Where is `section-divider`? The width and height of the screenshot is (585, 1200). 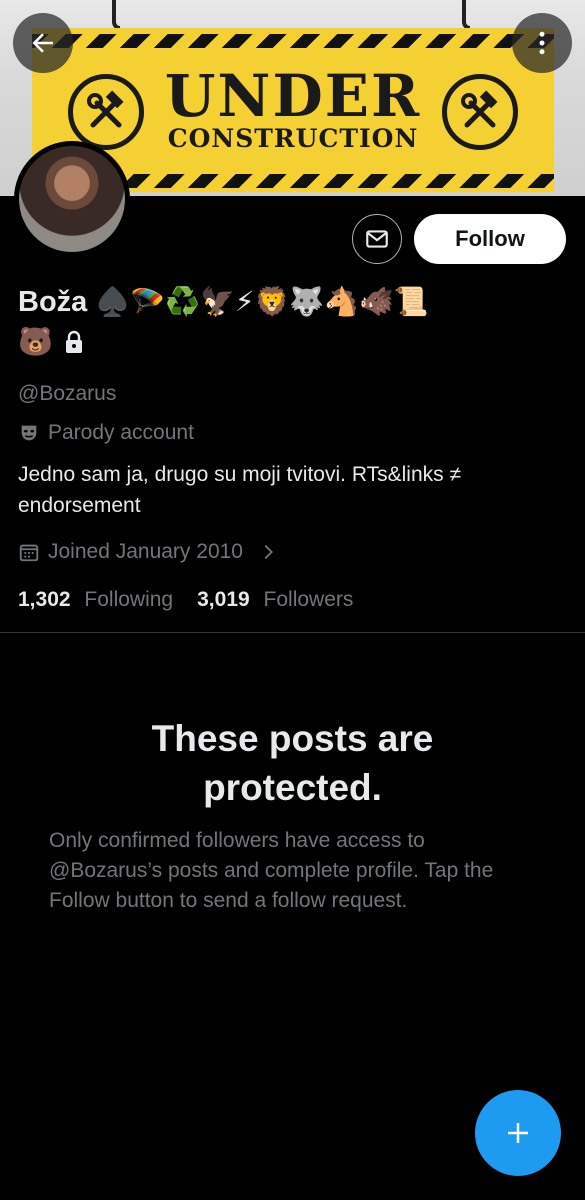 section-divider is located at coordinates (292, 632).